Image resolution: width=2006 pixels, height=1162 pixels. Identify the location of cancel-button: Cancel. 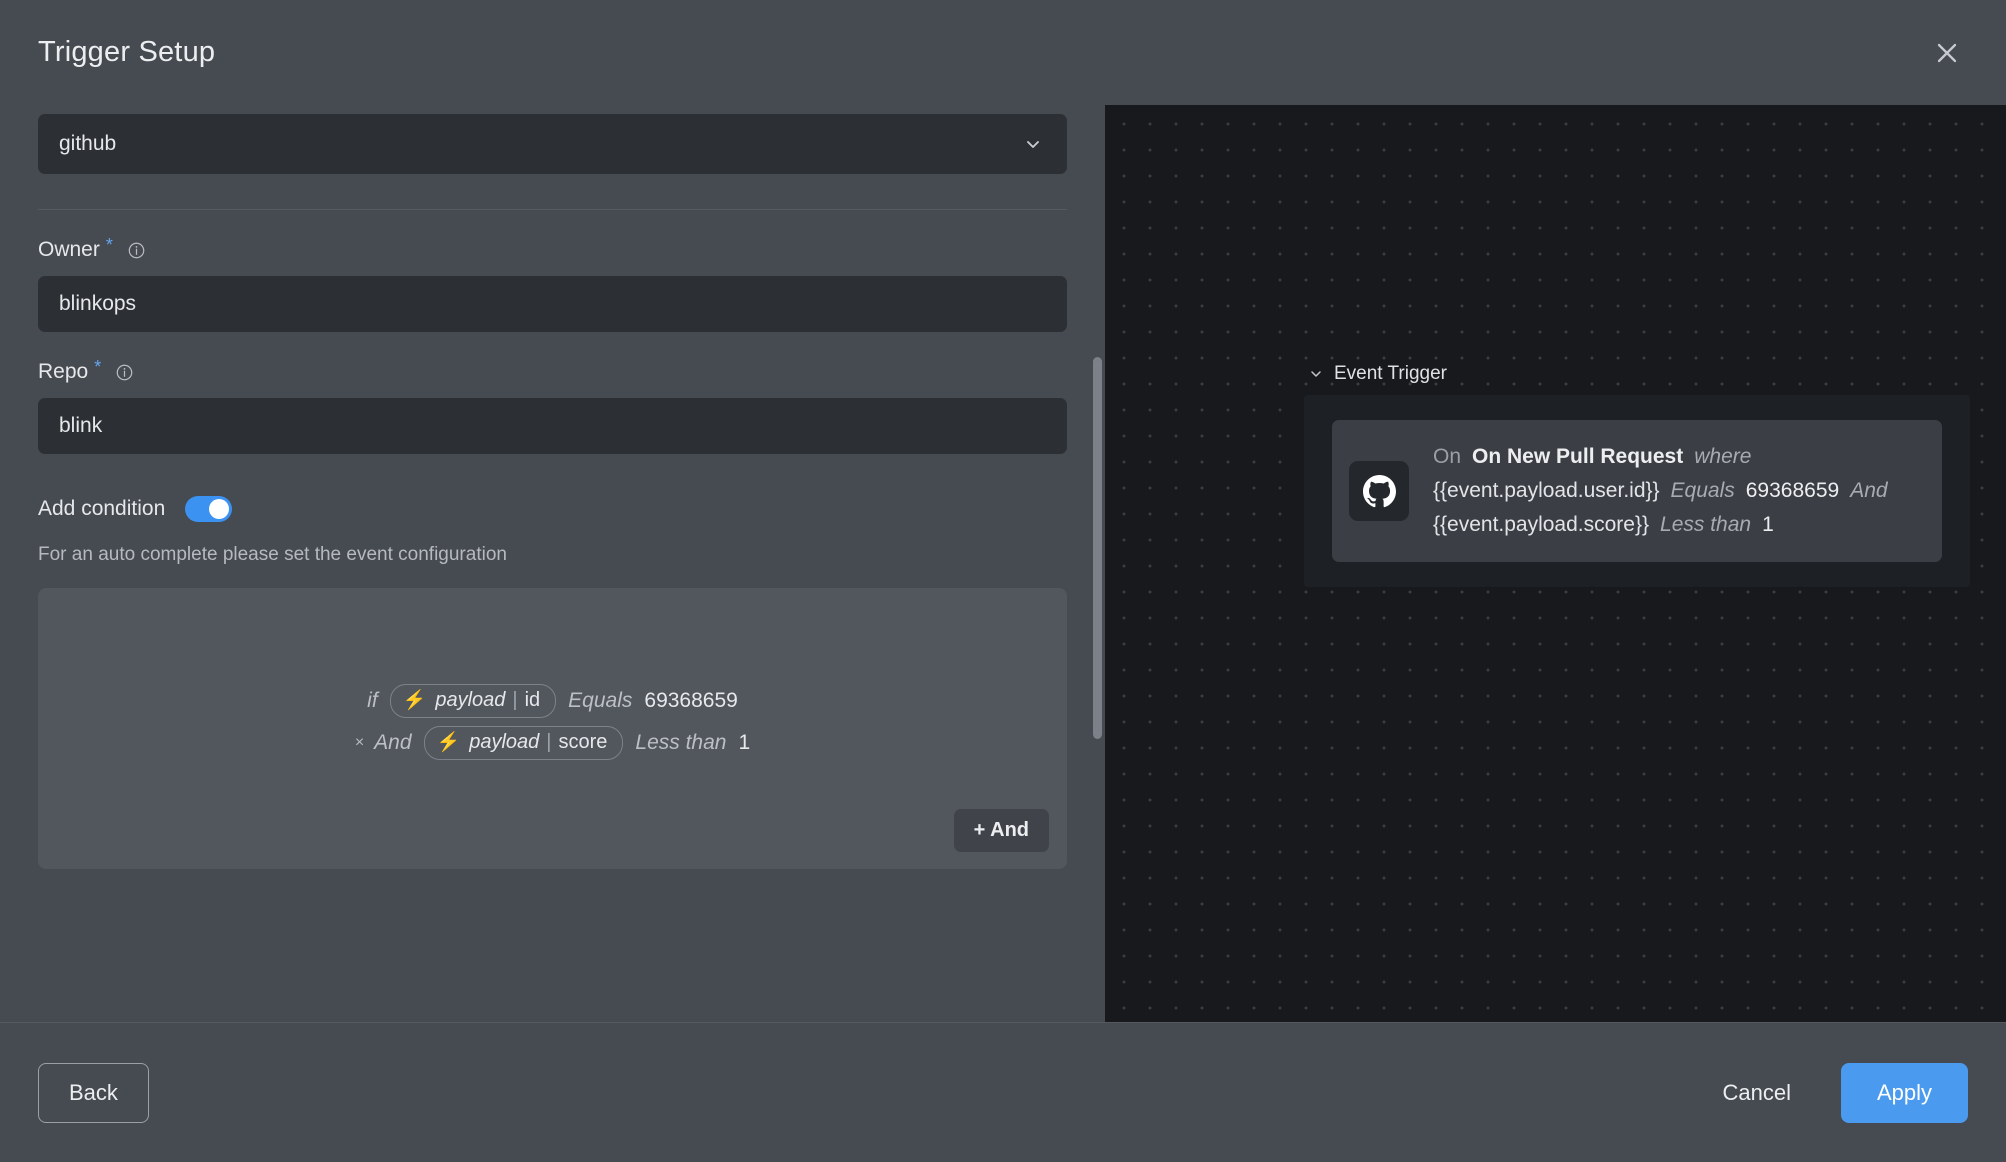
(1756, 1093).